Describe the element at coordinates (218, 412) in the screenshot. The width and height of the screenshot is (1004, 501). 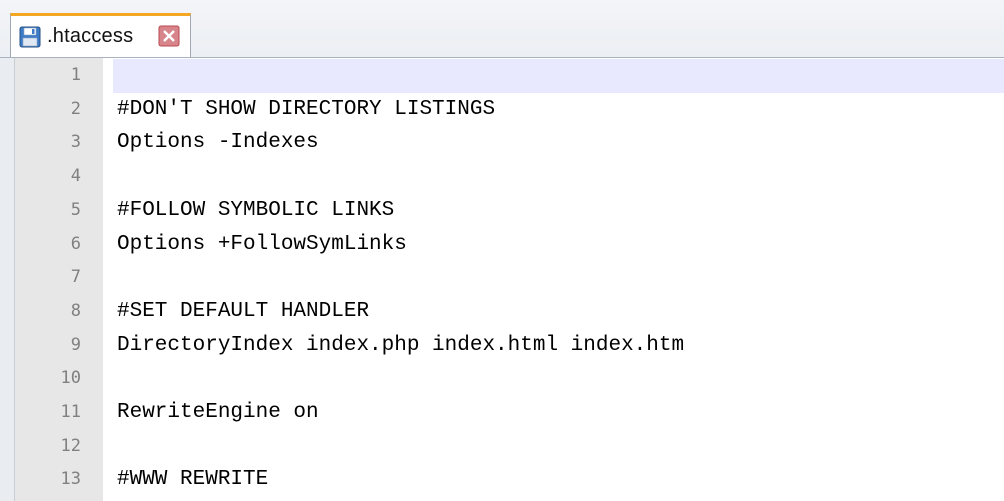
I see `code-text: RewriteEngine on` at that location.